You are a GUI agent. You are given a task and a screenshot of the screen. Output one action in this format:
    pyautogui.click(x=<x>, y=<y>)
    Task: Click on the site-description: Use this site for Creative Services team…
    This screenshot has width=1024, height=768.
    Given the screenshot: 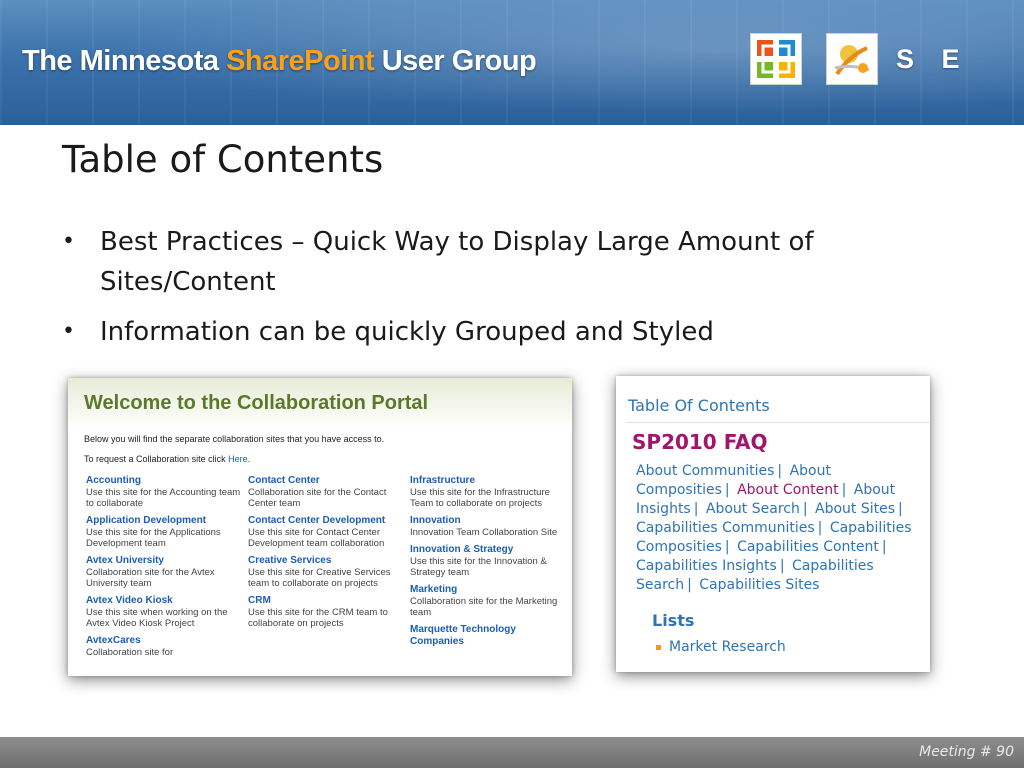 What is the action you would take?
    pyautogui.click(x=319, y=578)
    